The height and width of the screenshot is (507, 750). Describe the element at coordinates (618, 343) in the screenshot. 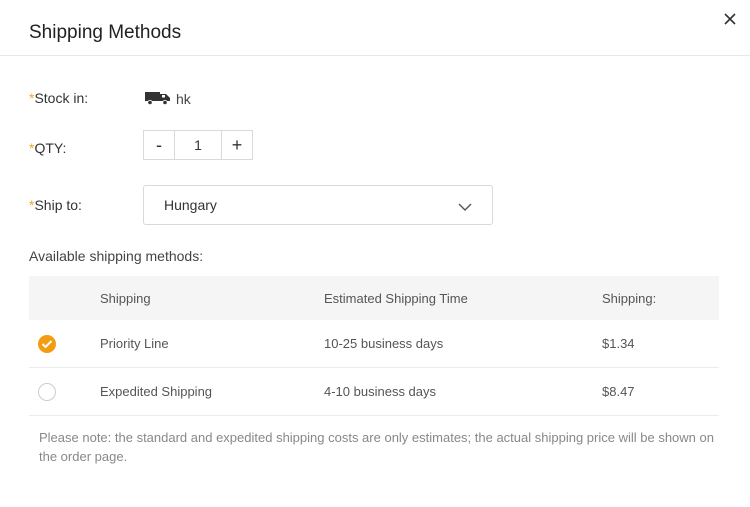

I see `method-cost: $1.34` at that location.